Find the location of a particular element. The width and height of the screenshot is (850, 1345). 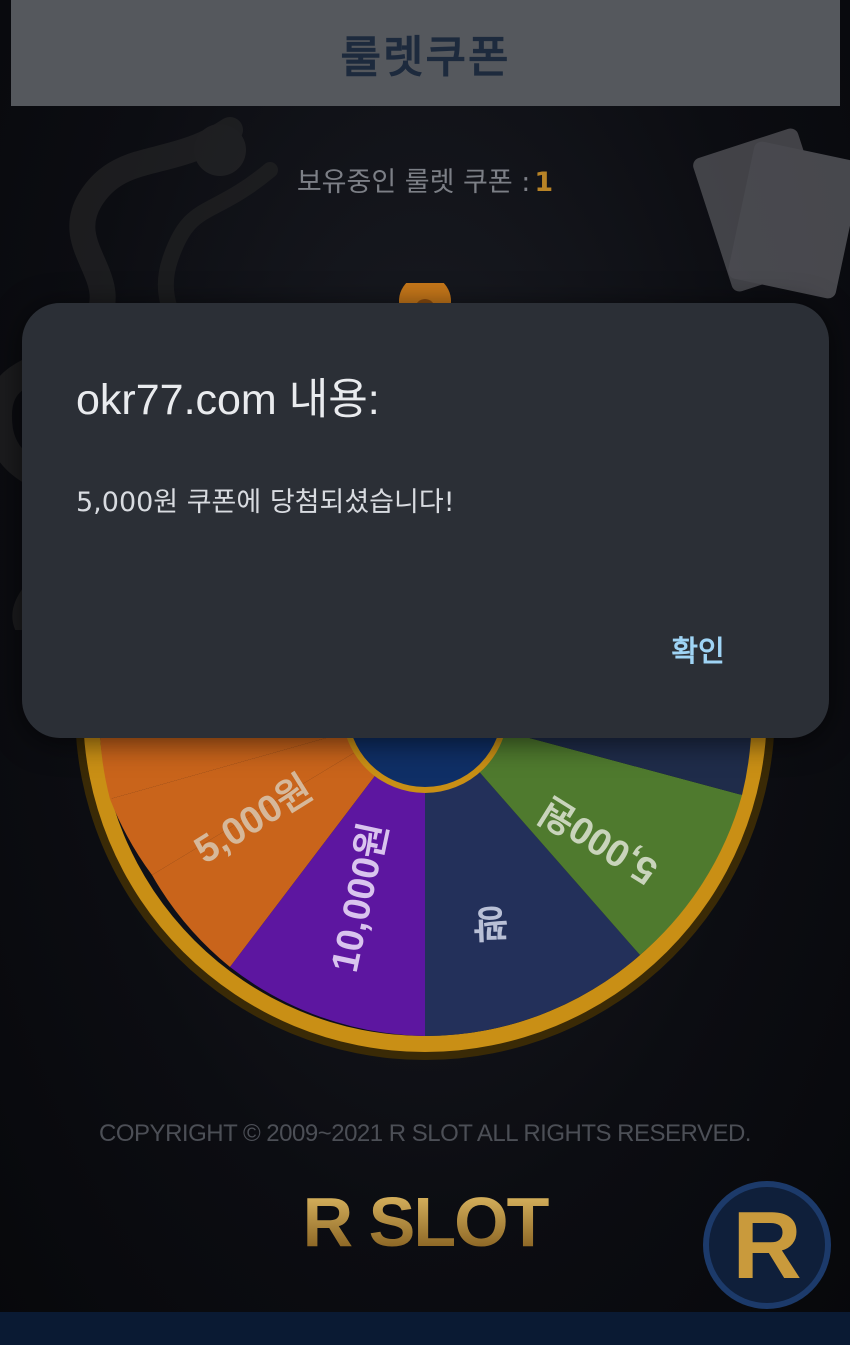

dialog-message: 5,000원 쿠폰에 당첨되셨습니다! is located at coordinates (265, 502).